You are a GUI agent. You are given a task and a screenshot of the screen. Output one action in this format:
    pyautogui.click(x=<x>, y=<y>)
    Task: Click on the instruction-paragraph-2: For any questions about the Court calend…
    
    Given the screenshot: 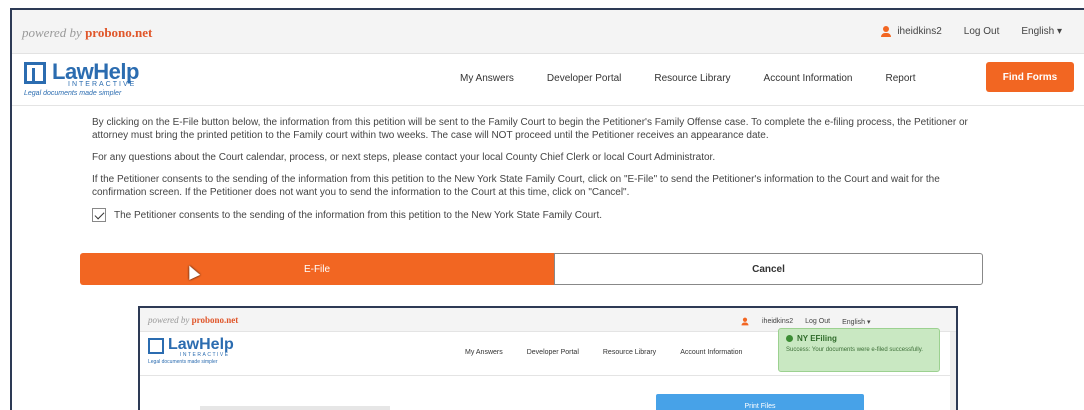 What is the action you would take?
    pyautogui.click(x=404, y=157)
    